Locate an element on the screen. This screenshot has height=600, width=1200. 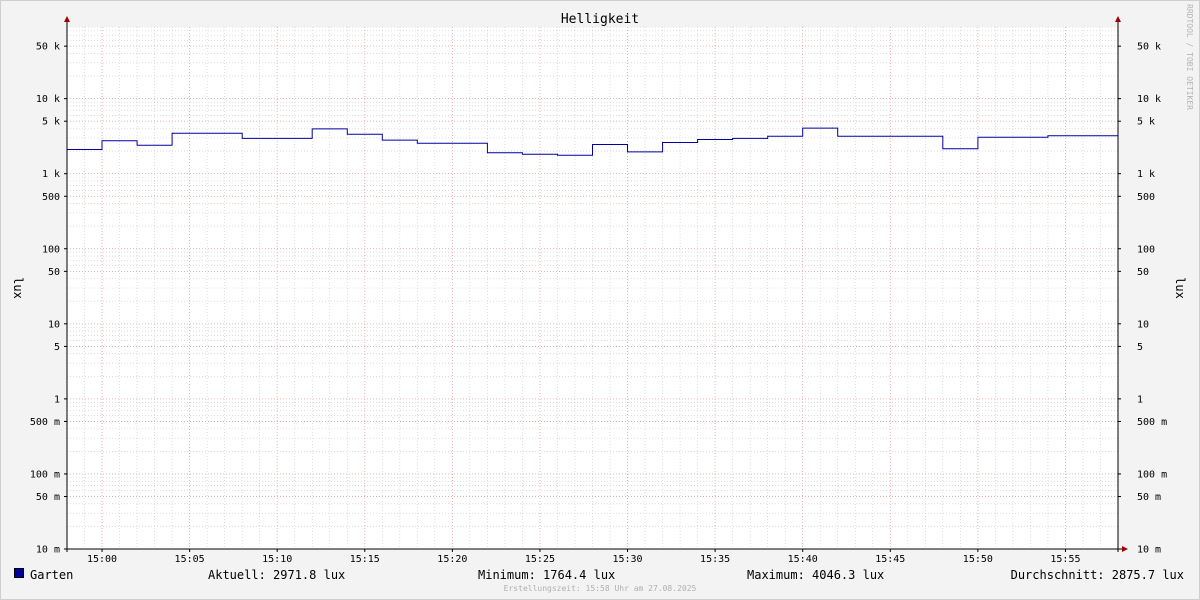
x-tick-label: 15:45 is located at coordinates (890, 559).